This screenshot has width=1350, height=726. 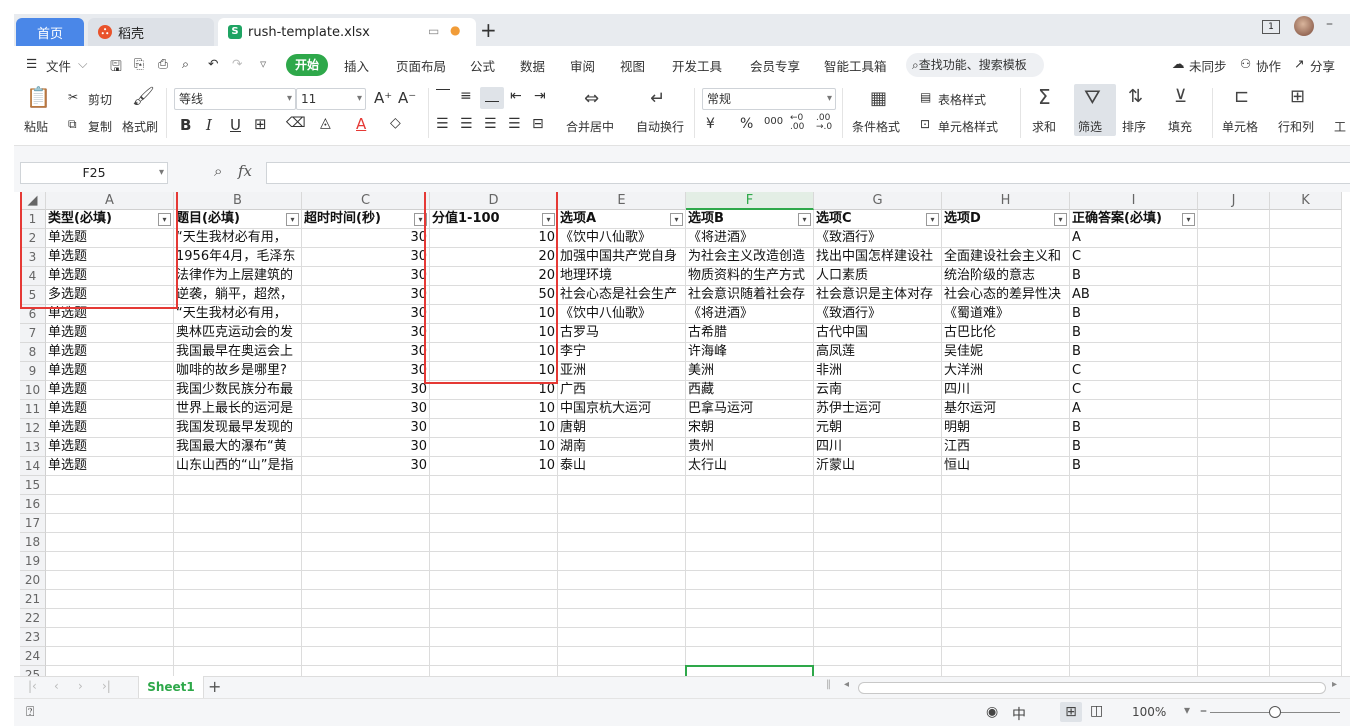 What do you see at coordinates (878, 295) in the screenshot?
I see `table-cell: 社会意识是主体对存` at bounding box center [878, 295].